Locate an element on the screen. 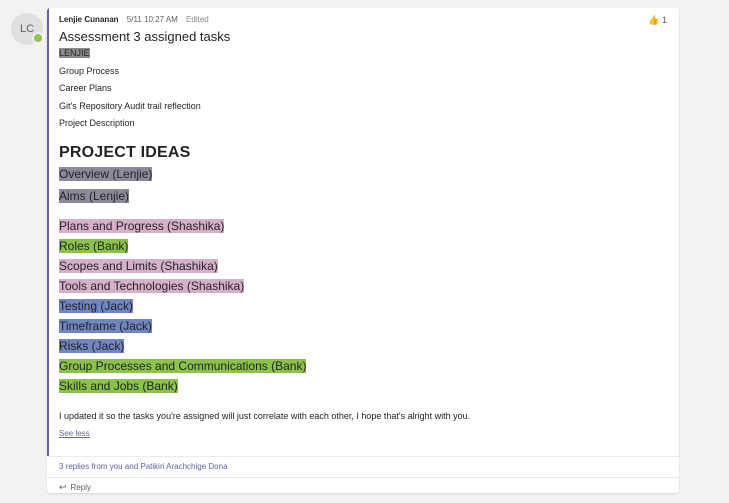  idea-item: Plans and Progress (Shashika) is located at coordinates (363, 226).